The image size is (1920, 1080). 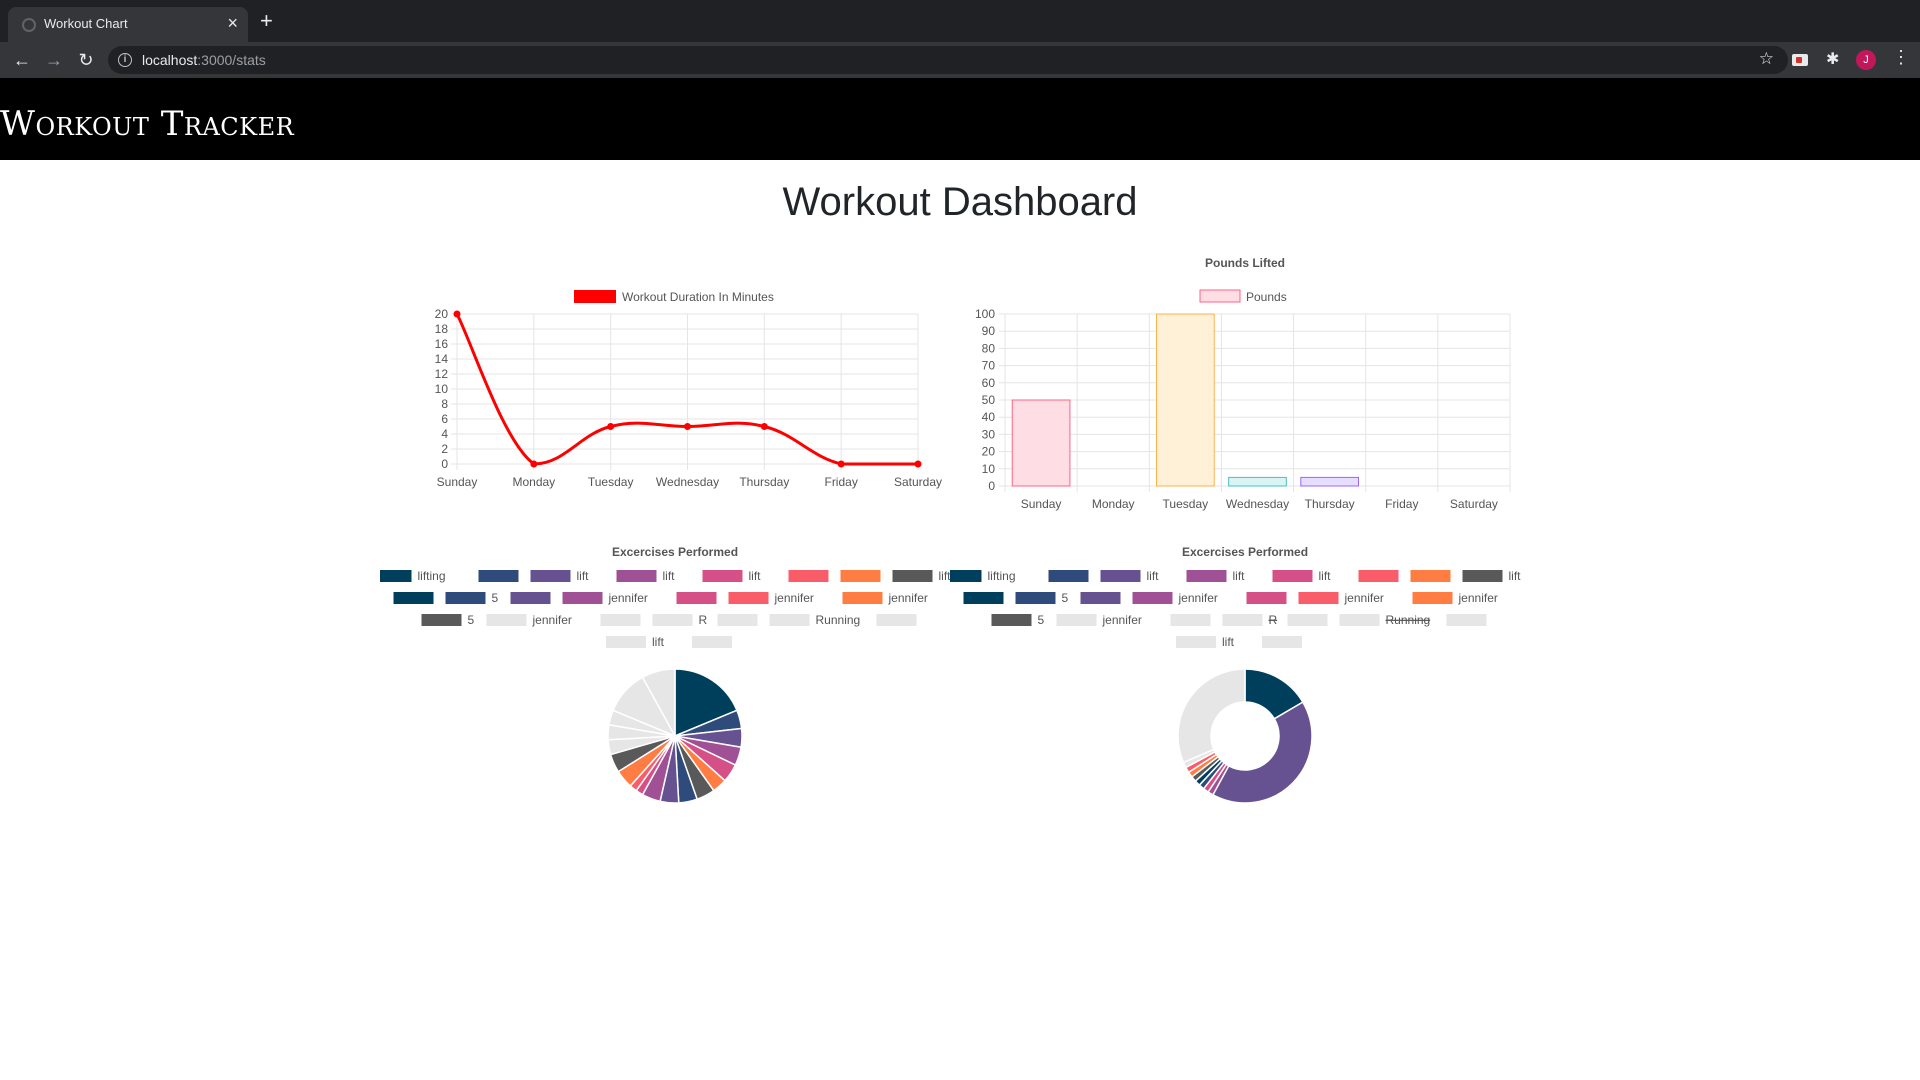 What do you see at coordinates (1245, 263) in the screenshot?
I see `chart-title: Pounds Lifted` at bounding box center [1245, 263].